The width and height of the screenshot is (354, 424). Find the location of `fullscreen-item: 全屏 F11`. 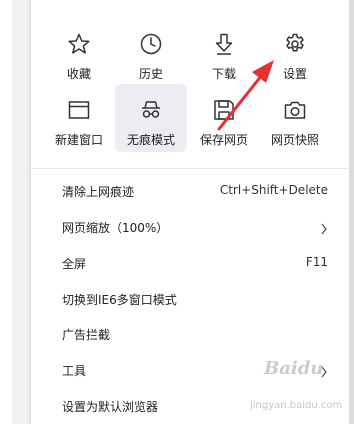

fullscreen-item: 全屏 F11 is located at coordinates (189, 262).